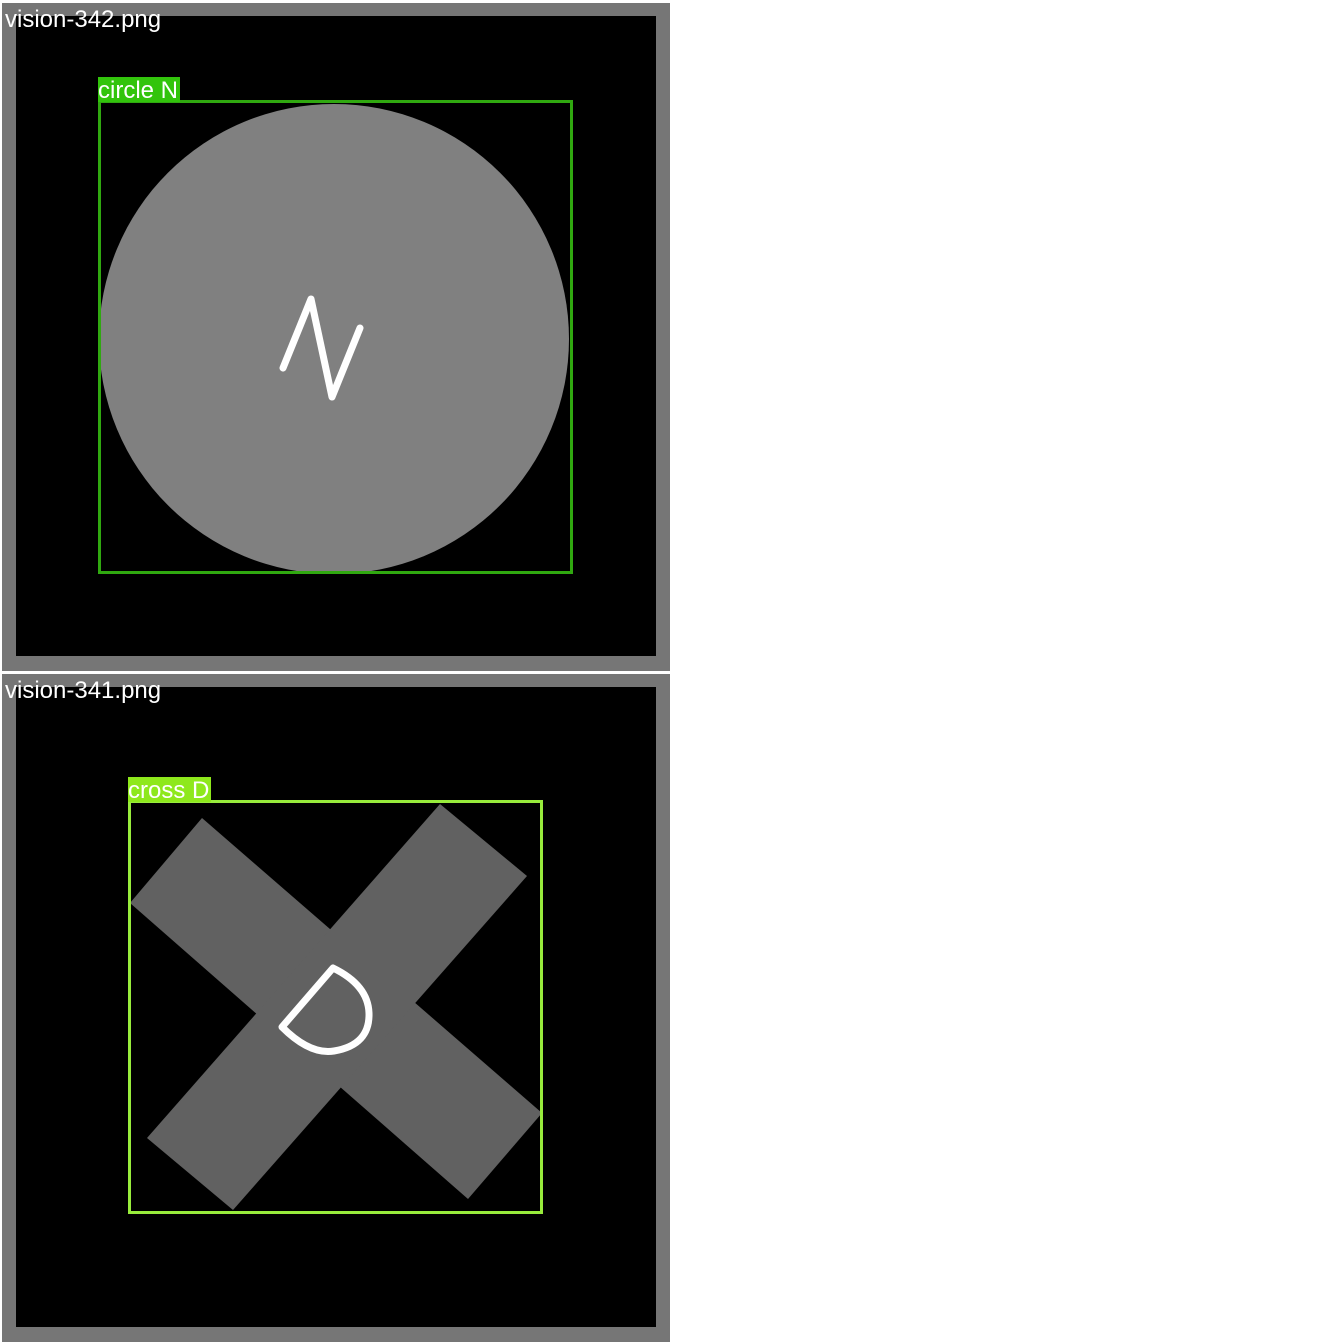 This screenshot has height=1344, width=1344. What do you see at coordinates (170, 790) in the screenshot?
I see `detection-label: cross D` at bounding box center [170, 790].